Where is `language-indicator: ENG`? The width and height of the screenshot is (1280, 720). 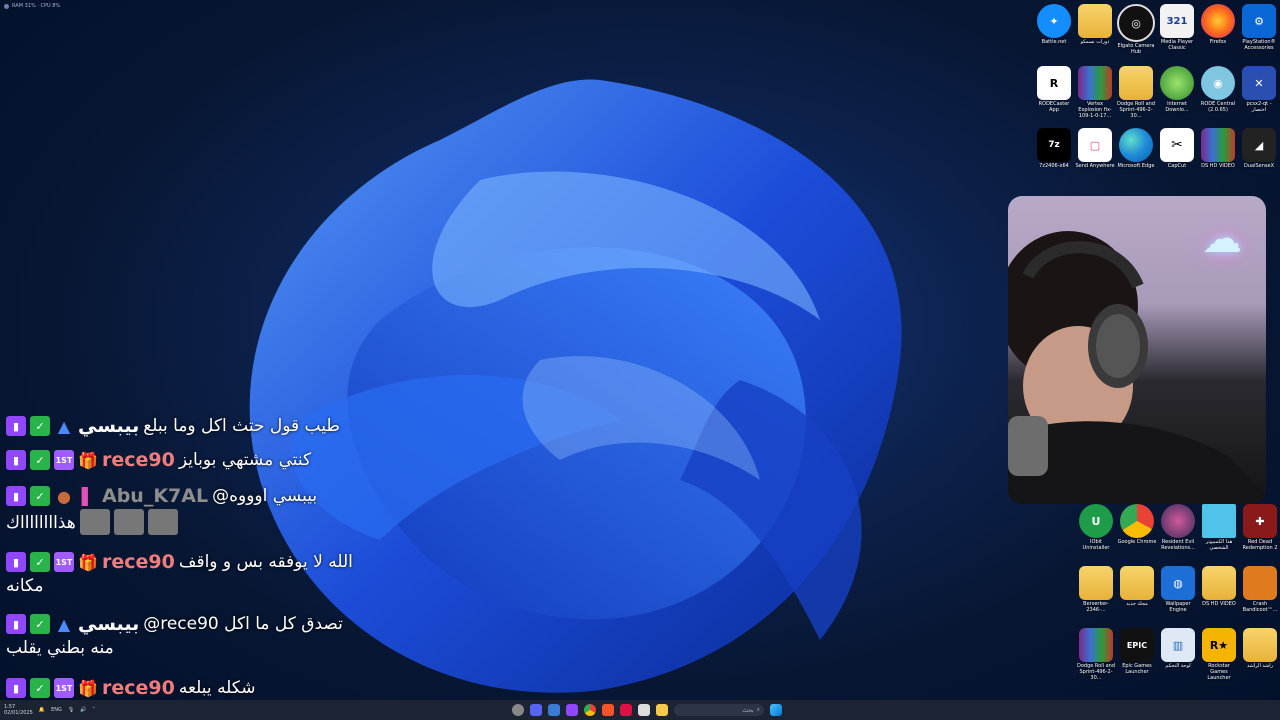
language-indicator: ENG is located at coordinates (56, 710).